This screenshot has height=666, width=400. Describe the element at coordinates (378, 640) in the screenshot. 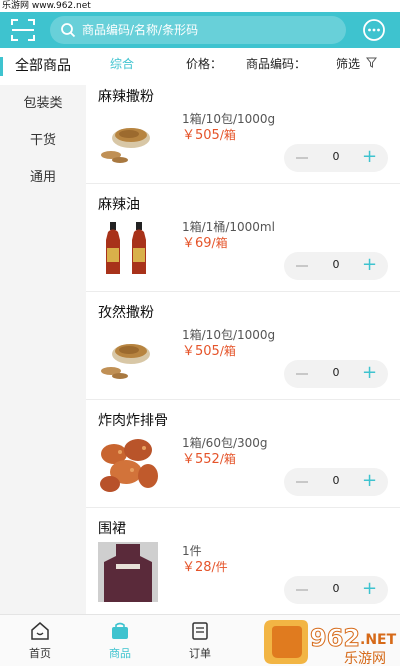

I see `svg-text: .NET` at that location.